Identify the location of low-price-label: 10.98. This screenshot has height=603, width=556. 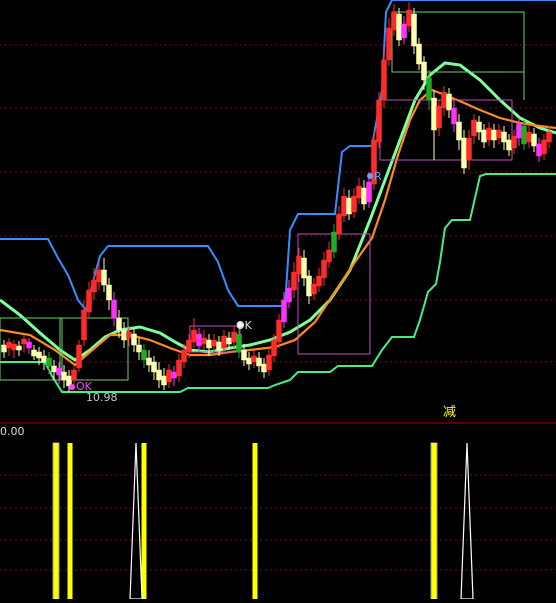
(102, 397).